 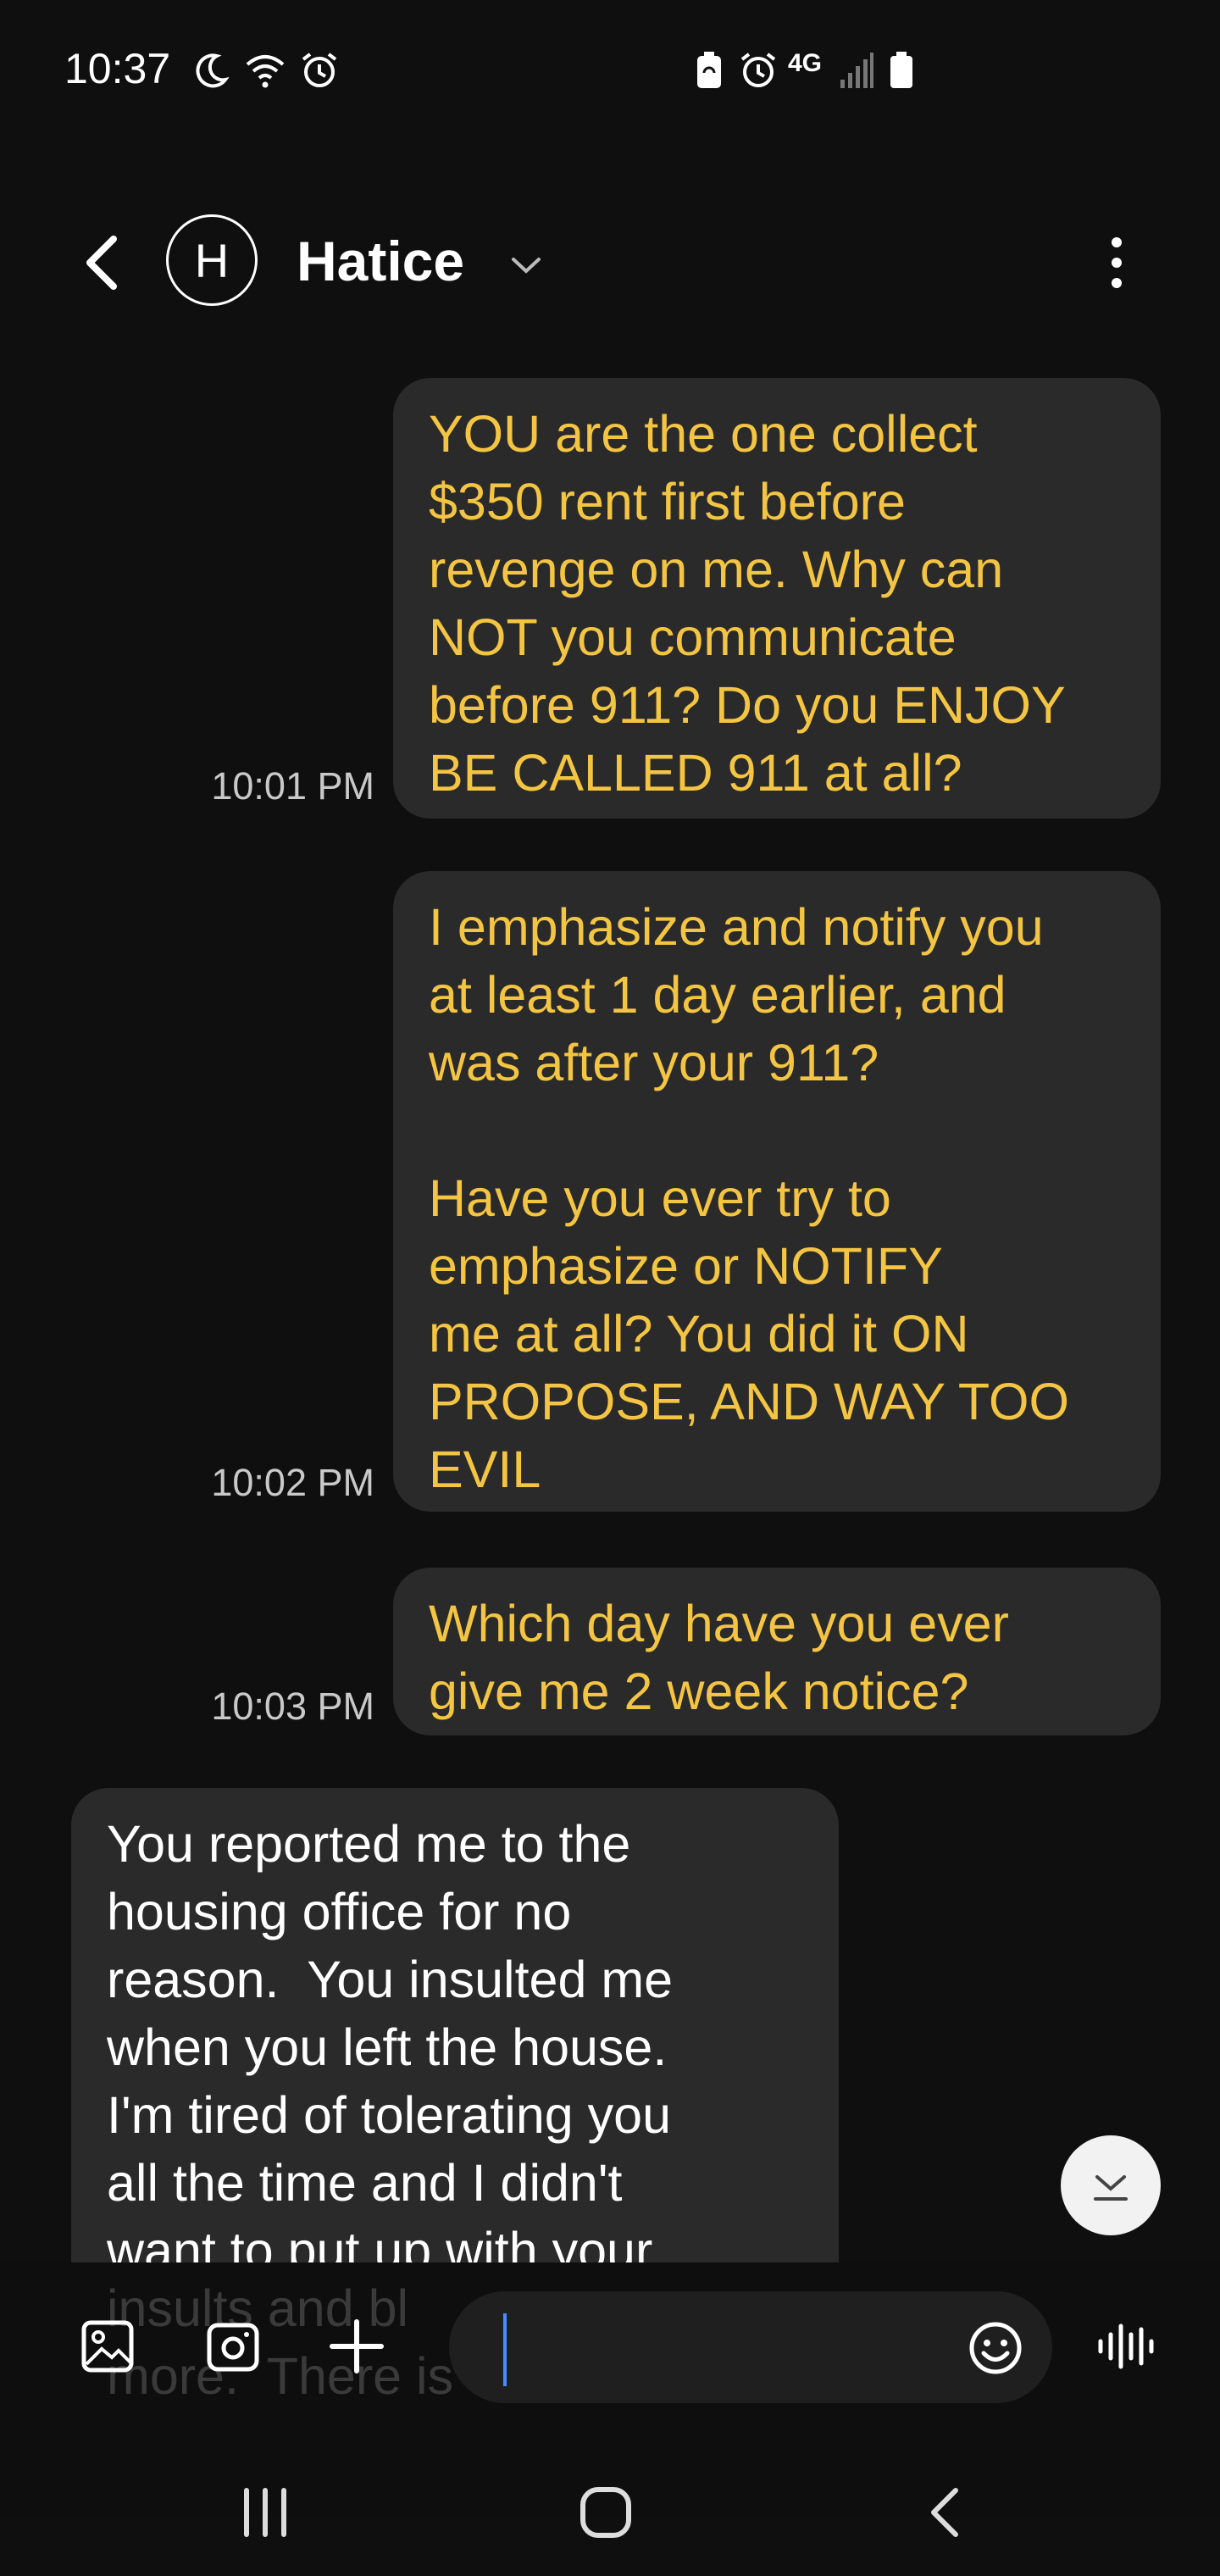 I want to click on system-back-button, so click(x=945, y=2512).